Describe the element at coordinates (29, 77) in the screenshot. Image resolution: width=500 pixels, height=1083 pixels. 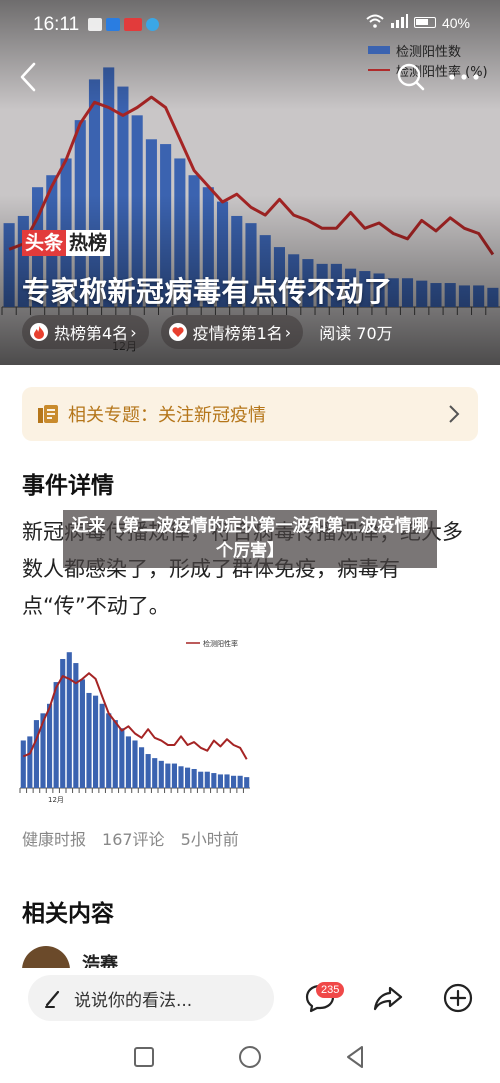
I see `back-arrow-icon` at that location.